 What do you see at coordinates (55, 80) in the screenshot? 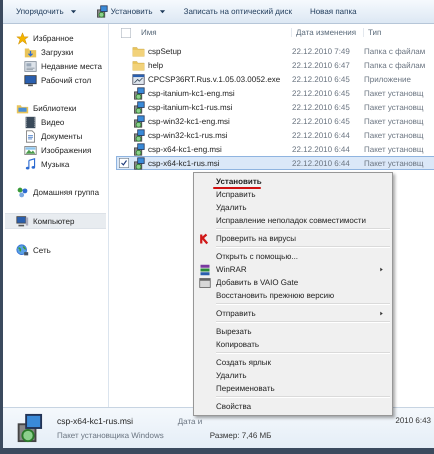
I see `nav-item: Рабочий стол` at bounding box center [55, 80].